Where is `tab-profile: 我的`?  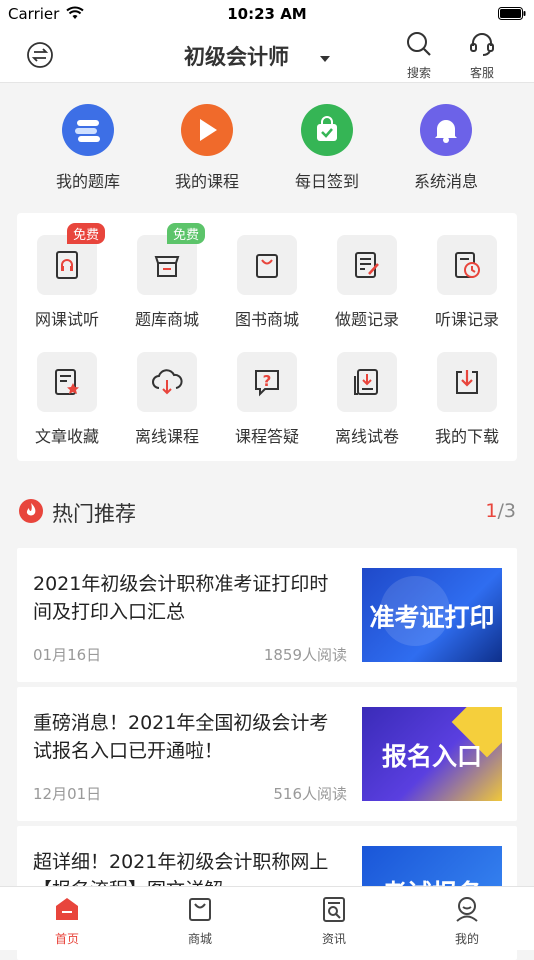
tab-profile: 我的 is located at coordinates (467, 921).